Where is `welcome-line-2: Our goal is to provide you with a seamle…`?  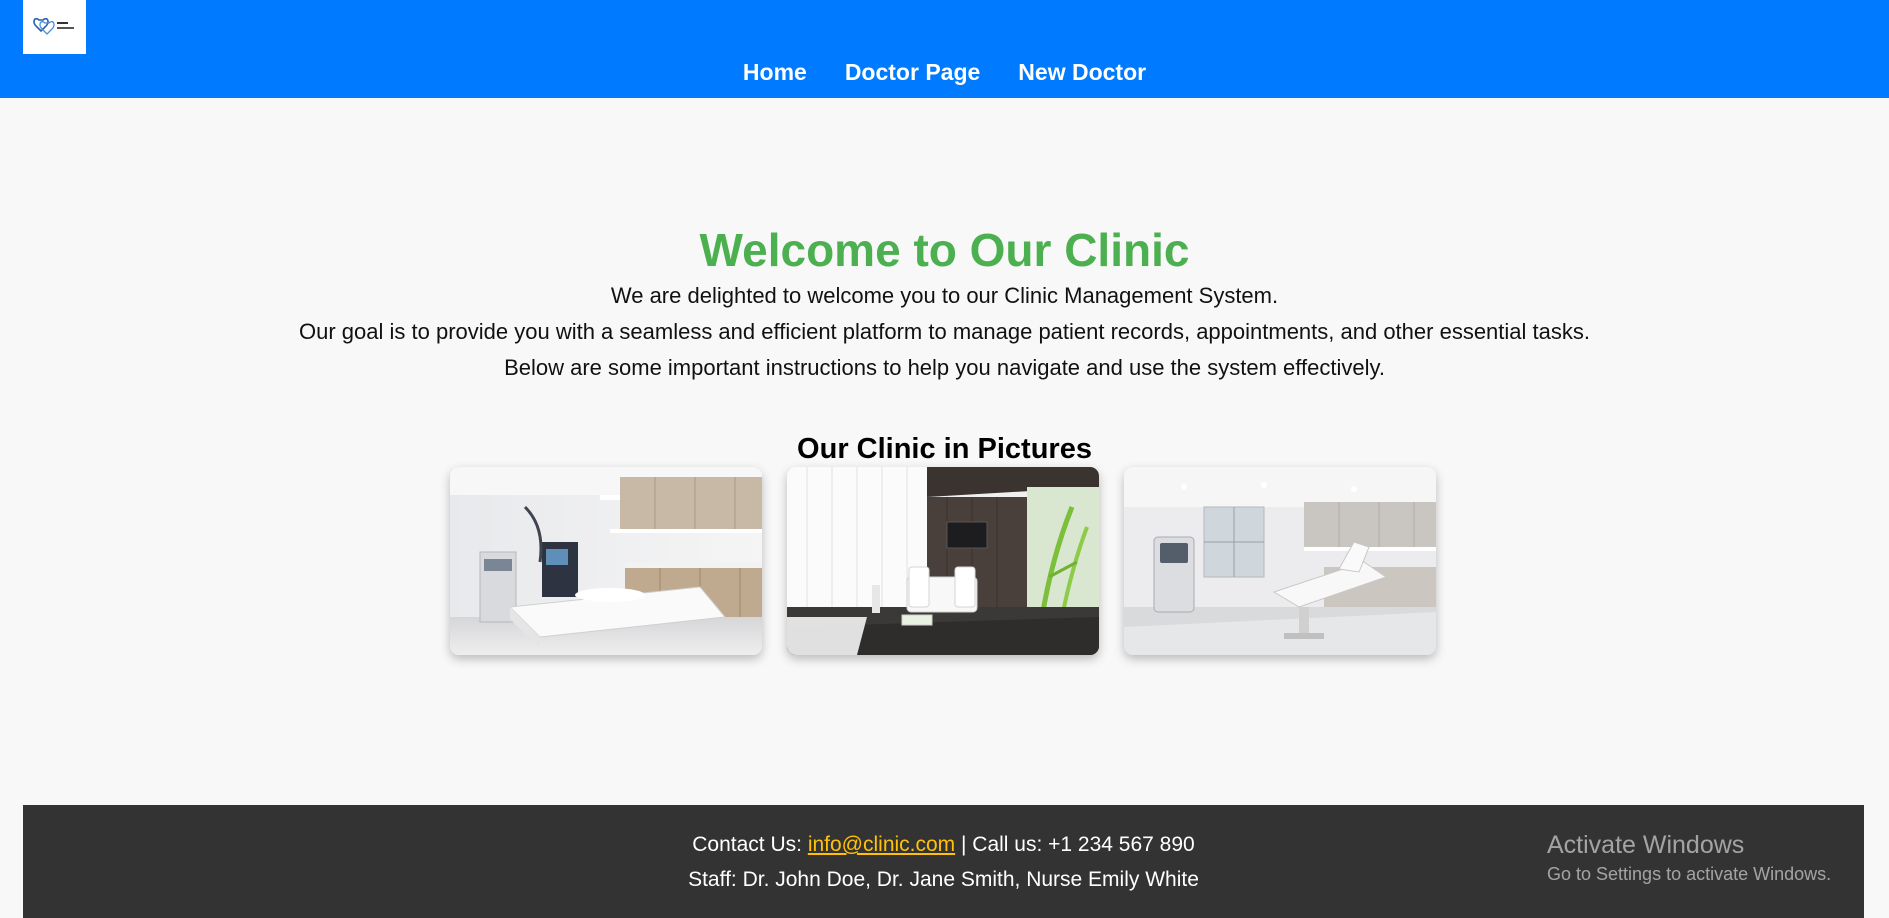
welcome-line-2: Our goal is to provide you with a seamle… is located at coordinates (944, 331).